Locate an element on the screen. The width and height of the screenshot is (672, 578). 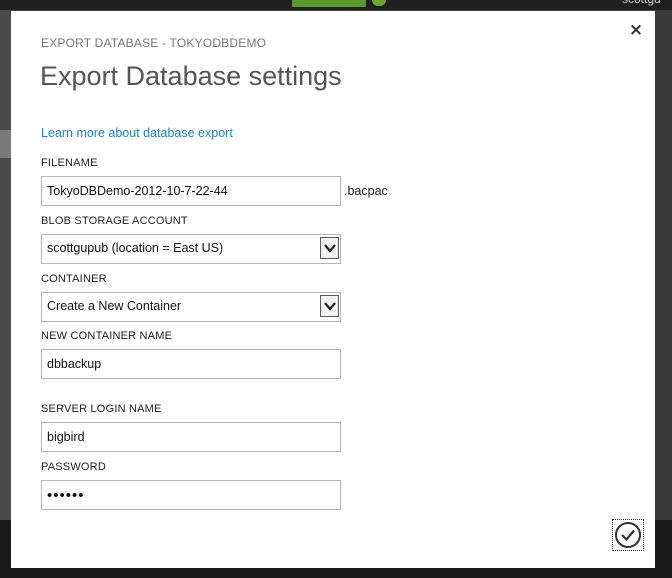
close-icon: × is located at coordinates (636, 30).